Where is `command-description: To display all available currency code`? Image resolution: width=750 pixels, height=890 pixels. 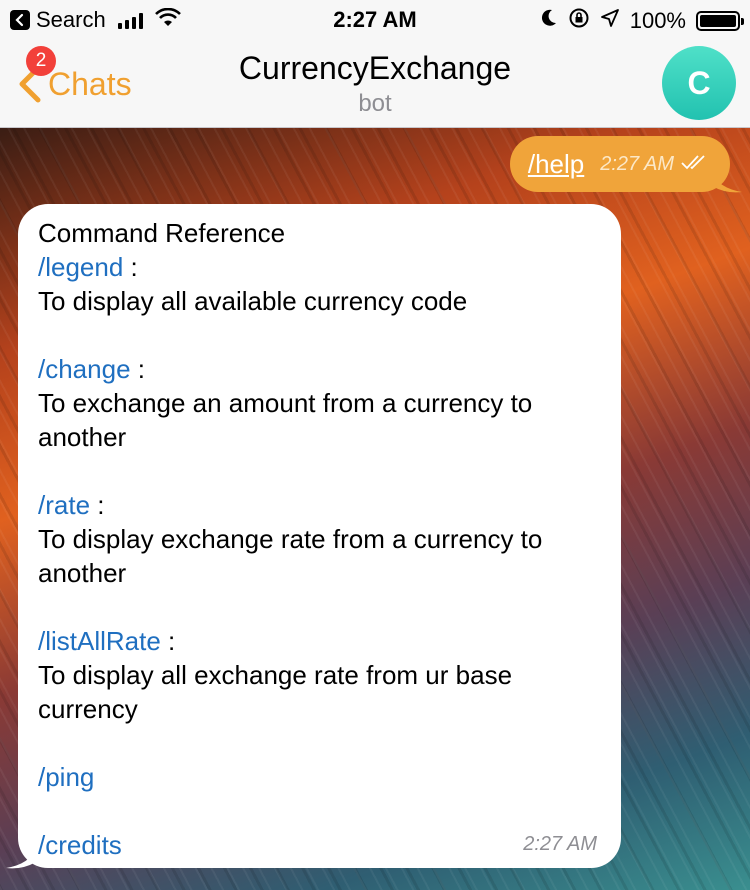
command-description: To display all available currency code is located at coordinates (253, 301).